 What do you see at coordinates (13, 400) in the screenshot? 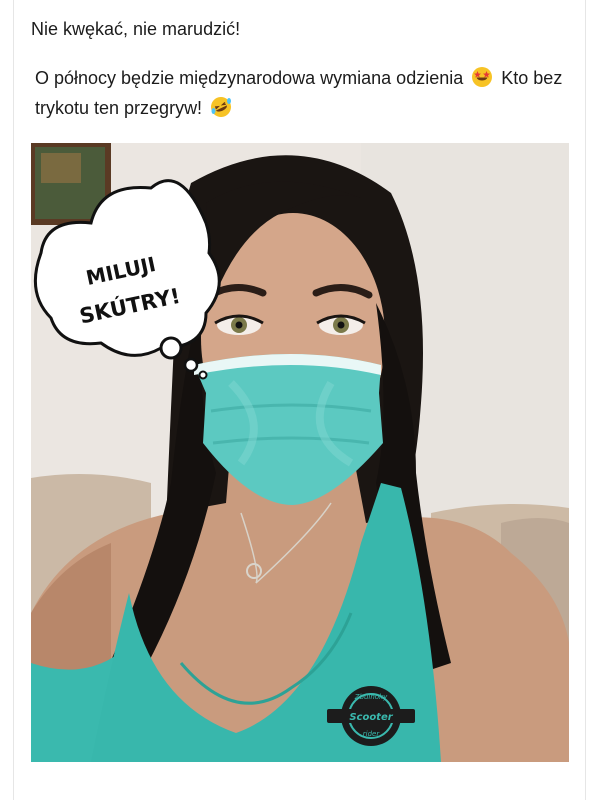
I see `card-border-left` at bounding box center [13, 400].